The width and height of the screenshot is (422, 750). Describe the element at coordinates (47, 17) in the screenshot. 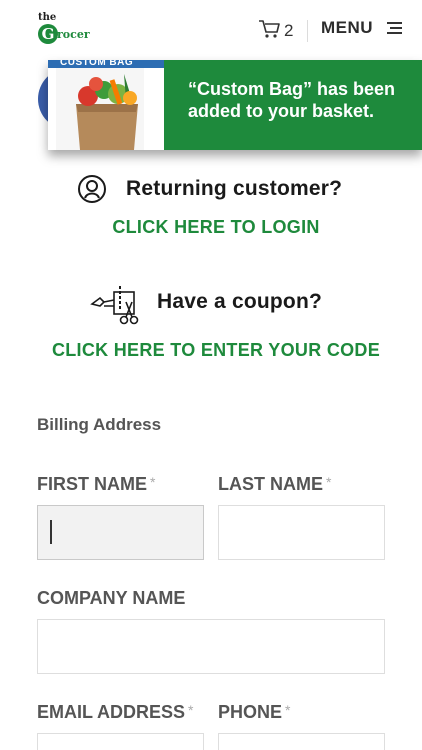

I see `logo-the: the` at that location.